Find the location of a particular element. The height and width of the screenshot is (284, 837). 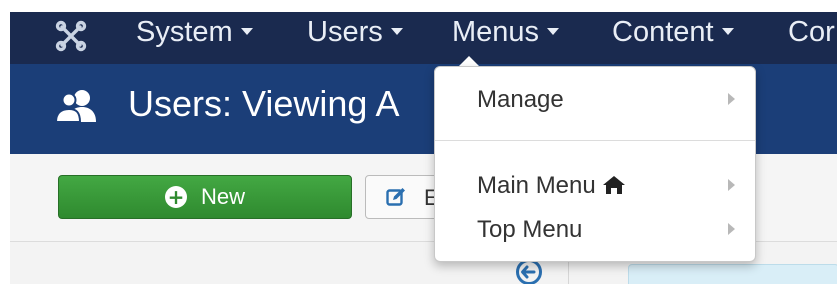

nav-menu-users-label: Users is located at coordinates (345, 32).